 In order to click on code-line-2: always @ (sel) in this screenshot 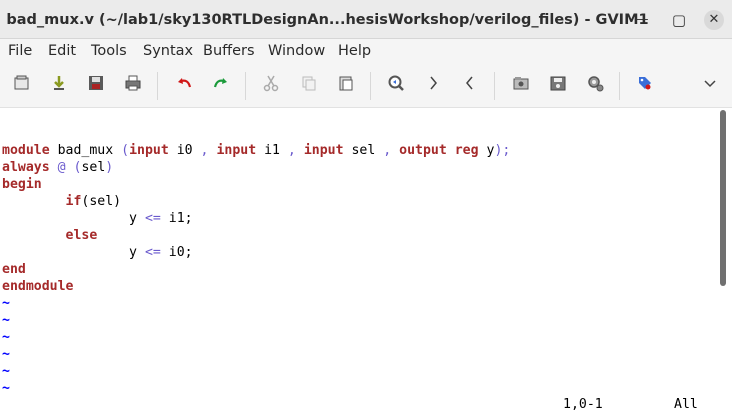, I will do `click(58, 167)`.